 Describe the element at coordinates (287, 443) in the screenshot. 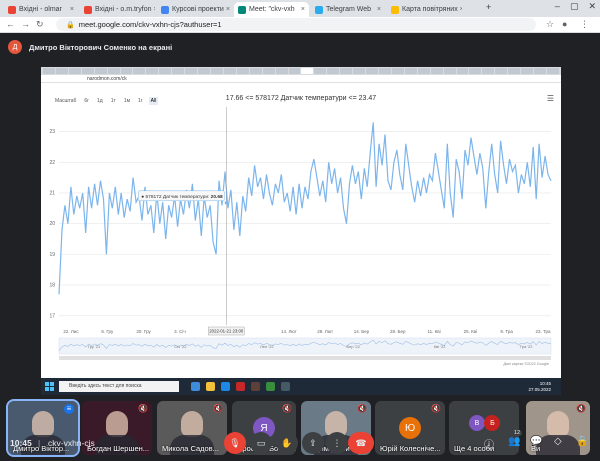

I see `raise-hand-icon: ✋` at that location.